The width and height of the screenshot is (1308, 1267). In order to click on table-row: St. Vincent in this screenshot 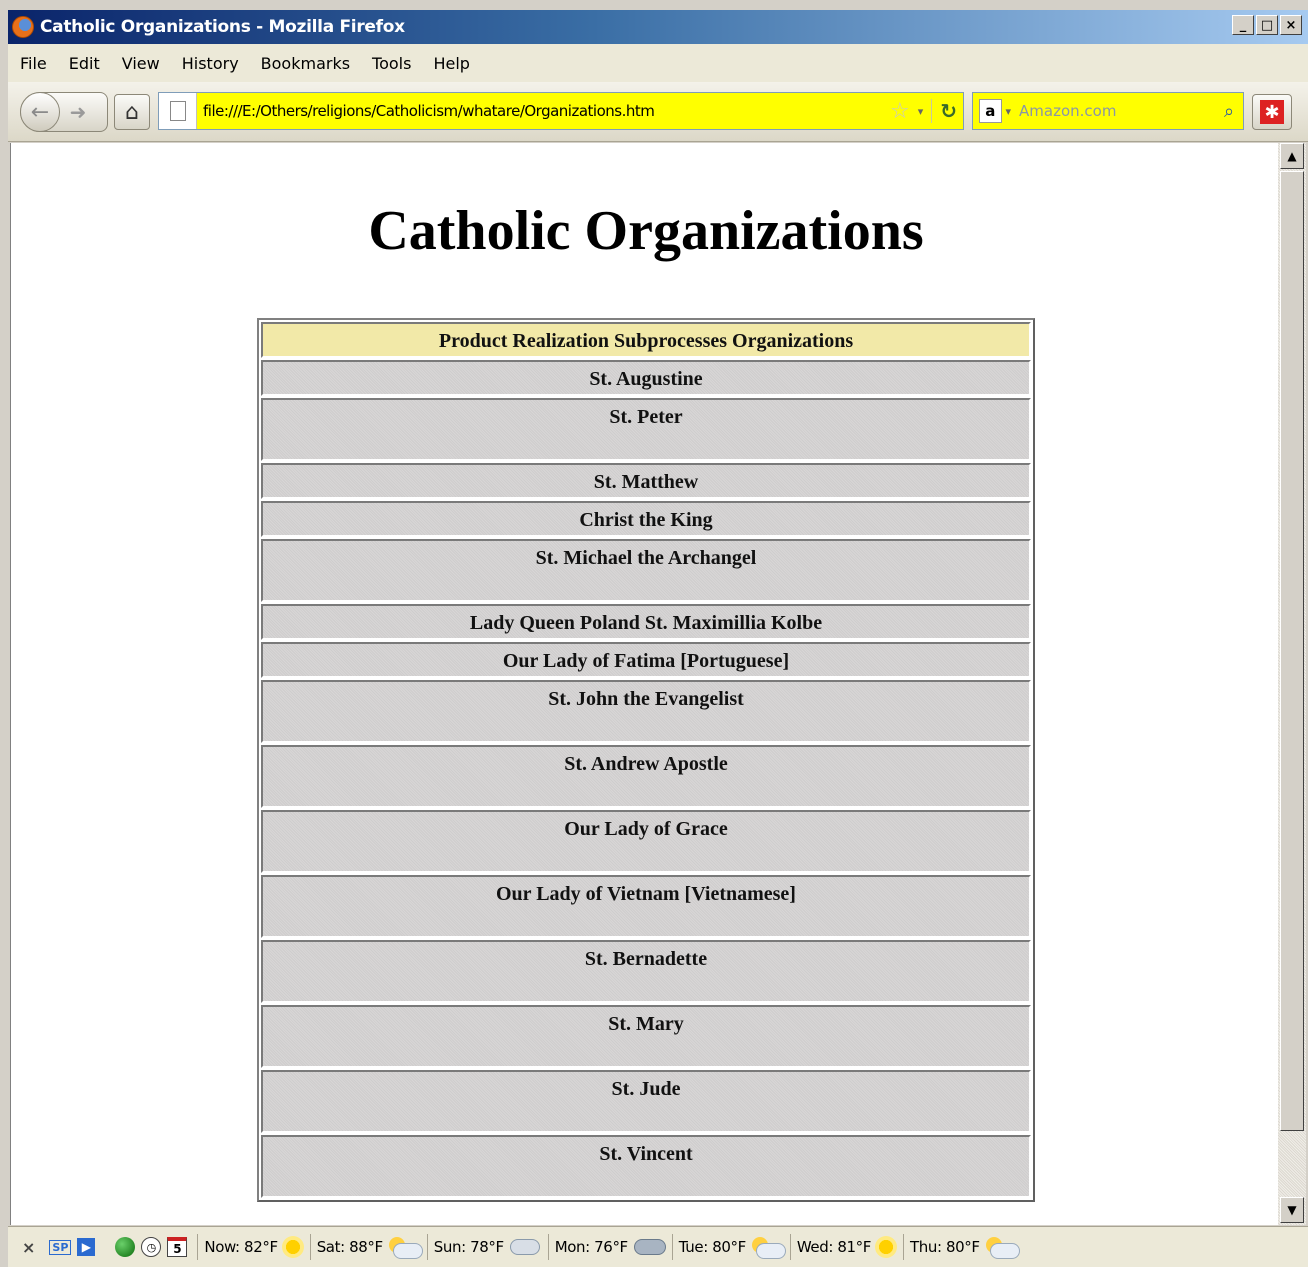, I will do `click(646, 1166)`.